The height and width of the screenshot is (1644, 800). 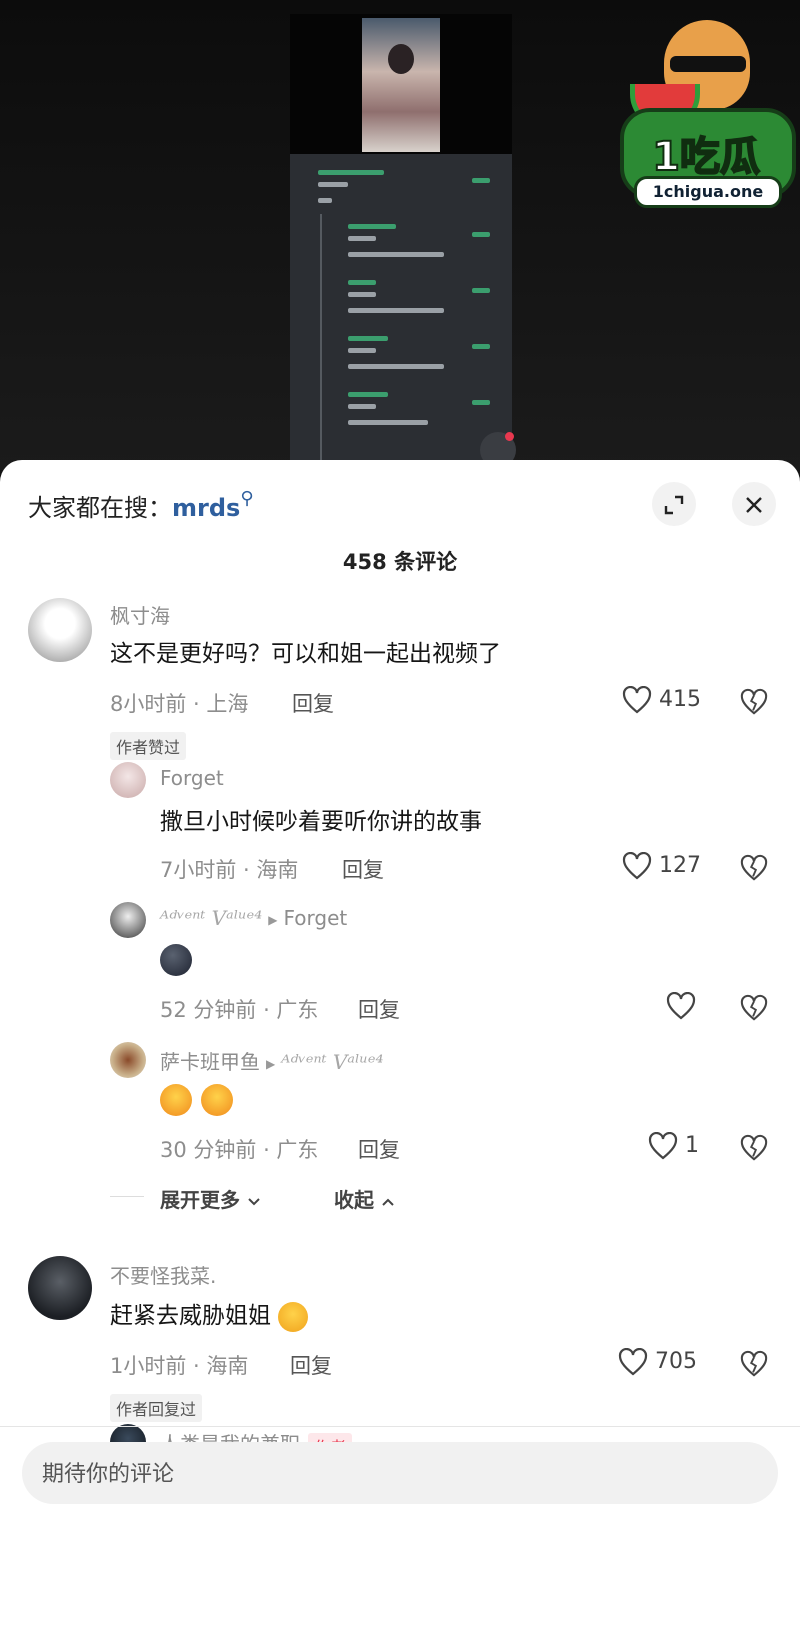 I want to click on reply-username-row: 萨卡班甲鱼 ▶ ᴬᵈᵛᵉⁿᵗ Vᵃˡᵘᵉ⁴, so click(x=271, y=1060).